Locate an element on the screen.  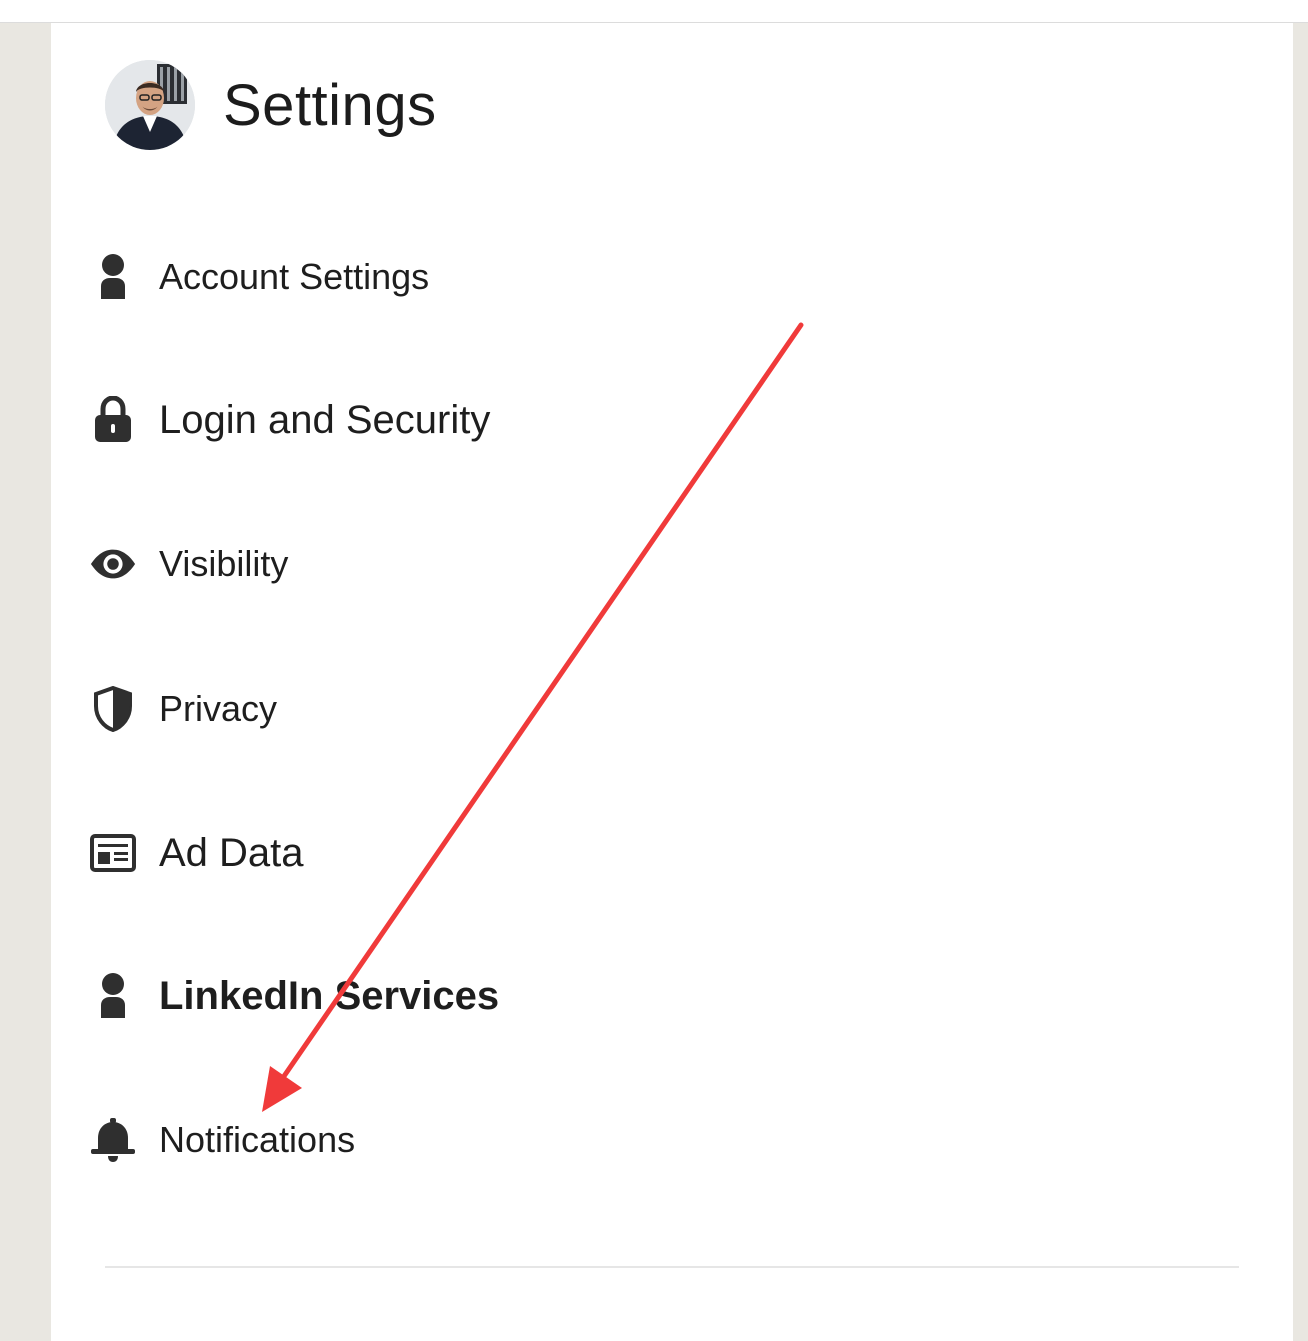
menu-item-label: Account Settings is located at coordinates (294, 276).